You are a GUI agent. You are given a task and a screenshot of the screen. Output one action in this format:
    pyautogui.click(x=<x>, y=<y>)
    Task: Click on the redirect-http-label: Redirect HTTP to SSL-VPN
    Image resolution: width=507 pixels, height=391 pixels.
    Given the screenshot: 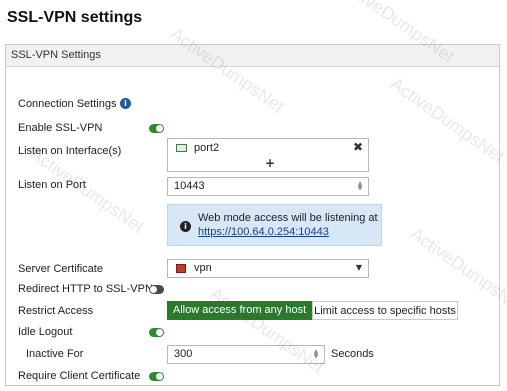 What is the action you would take?
    pyautogui.click(x=85, y=289)
    